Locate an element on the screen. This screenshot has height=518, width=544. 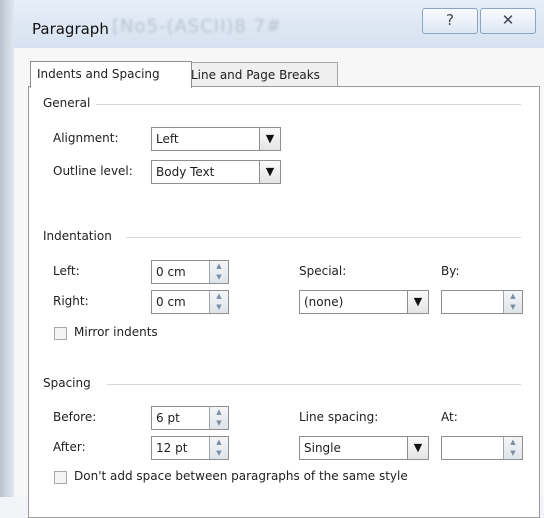
after-spacing-input: 12 pt ▲ ▼ is located at coordinates (190, 448).